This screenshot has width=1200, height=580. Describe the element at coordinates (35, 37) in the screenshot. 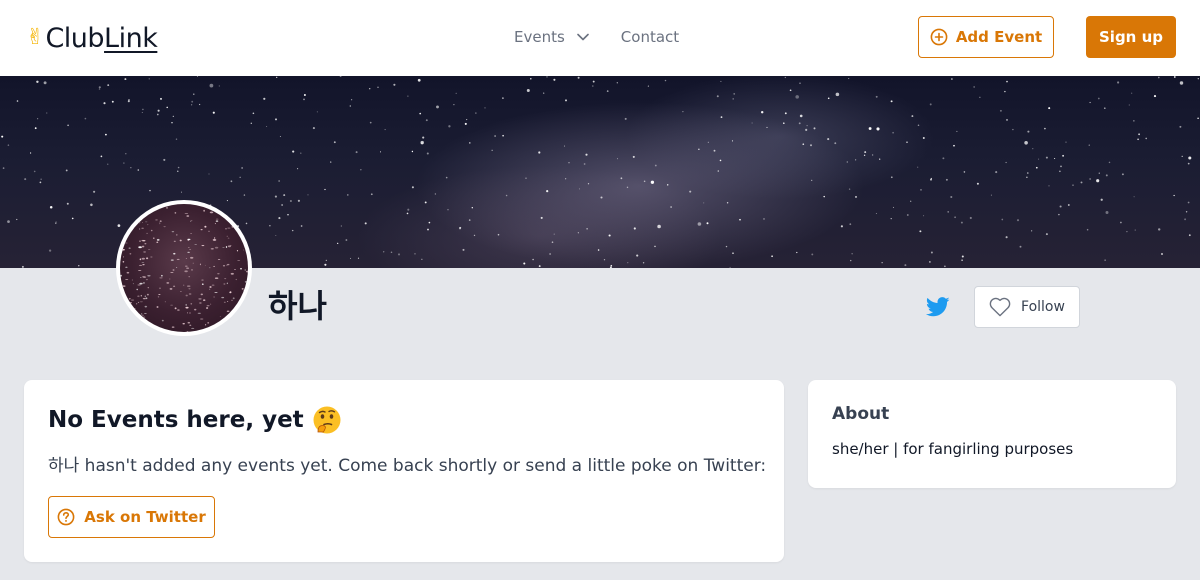

I see `victory-hand-icon: ✌` at that location.